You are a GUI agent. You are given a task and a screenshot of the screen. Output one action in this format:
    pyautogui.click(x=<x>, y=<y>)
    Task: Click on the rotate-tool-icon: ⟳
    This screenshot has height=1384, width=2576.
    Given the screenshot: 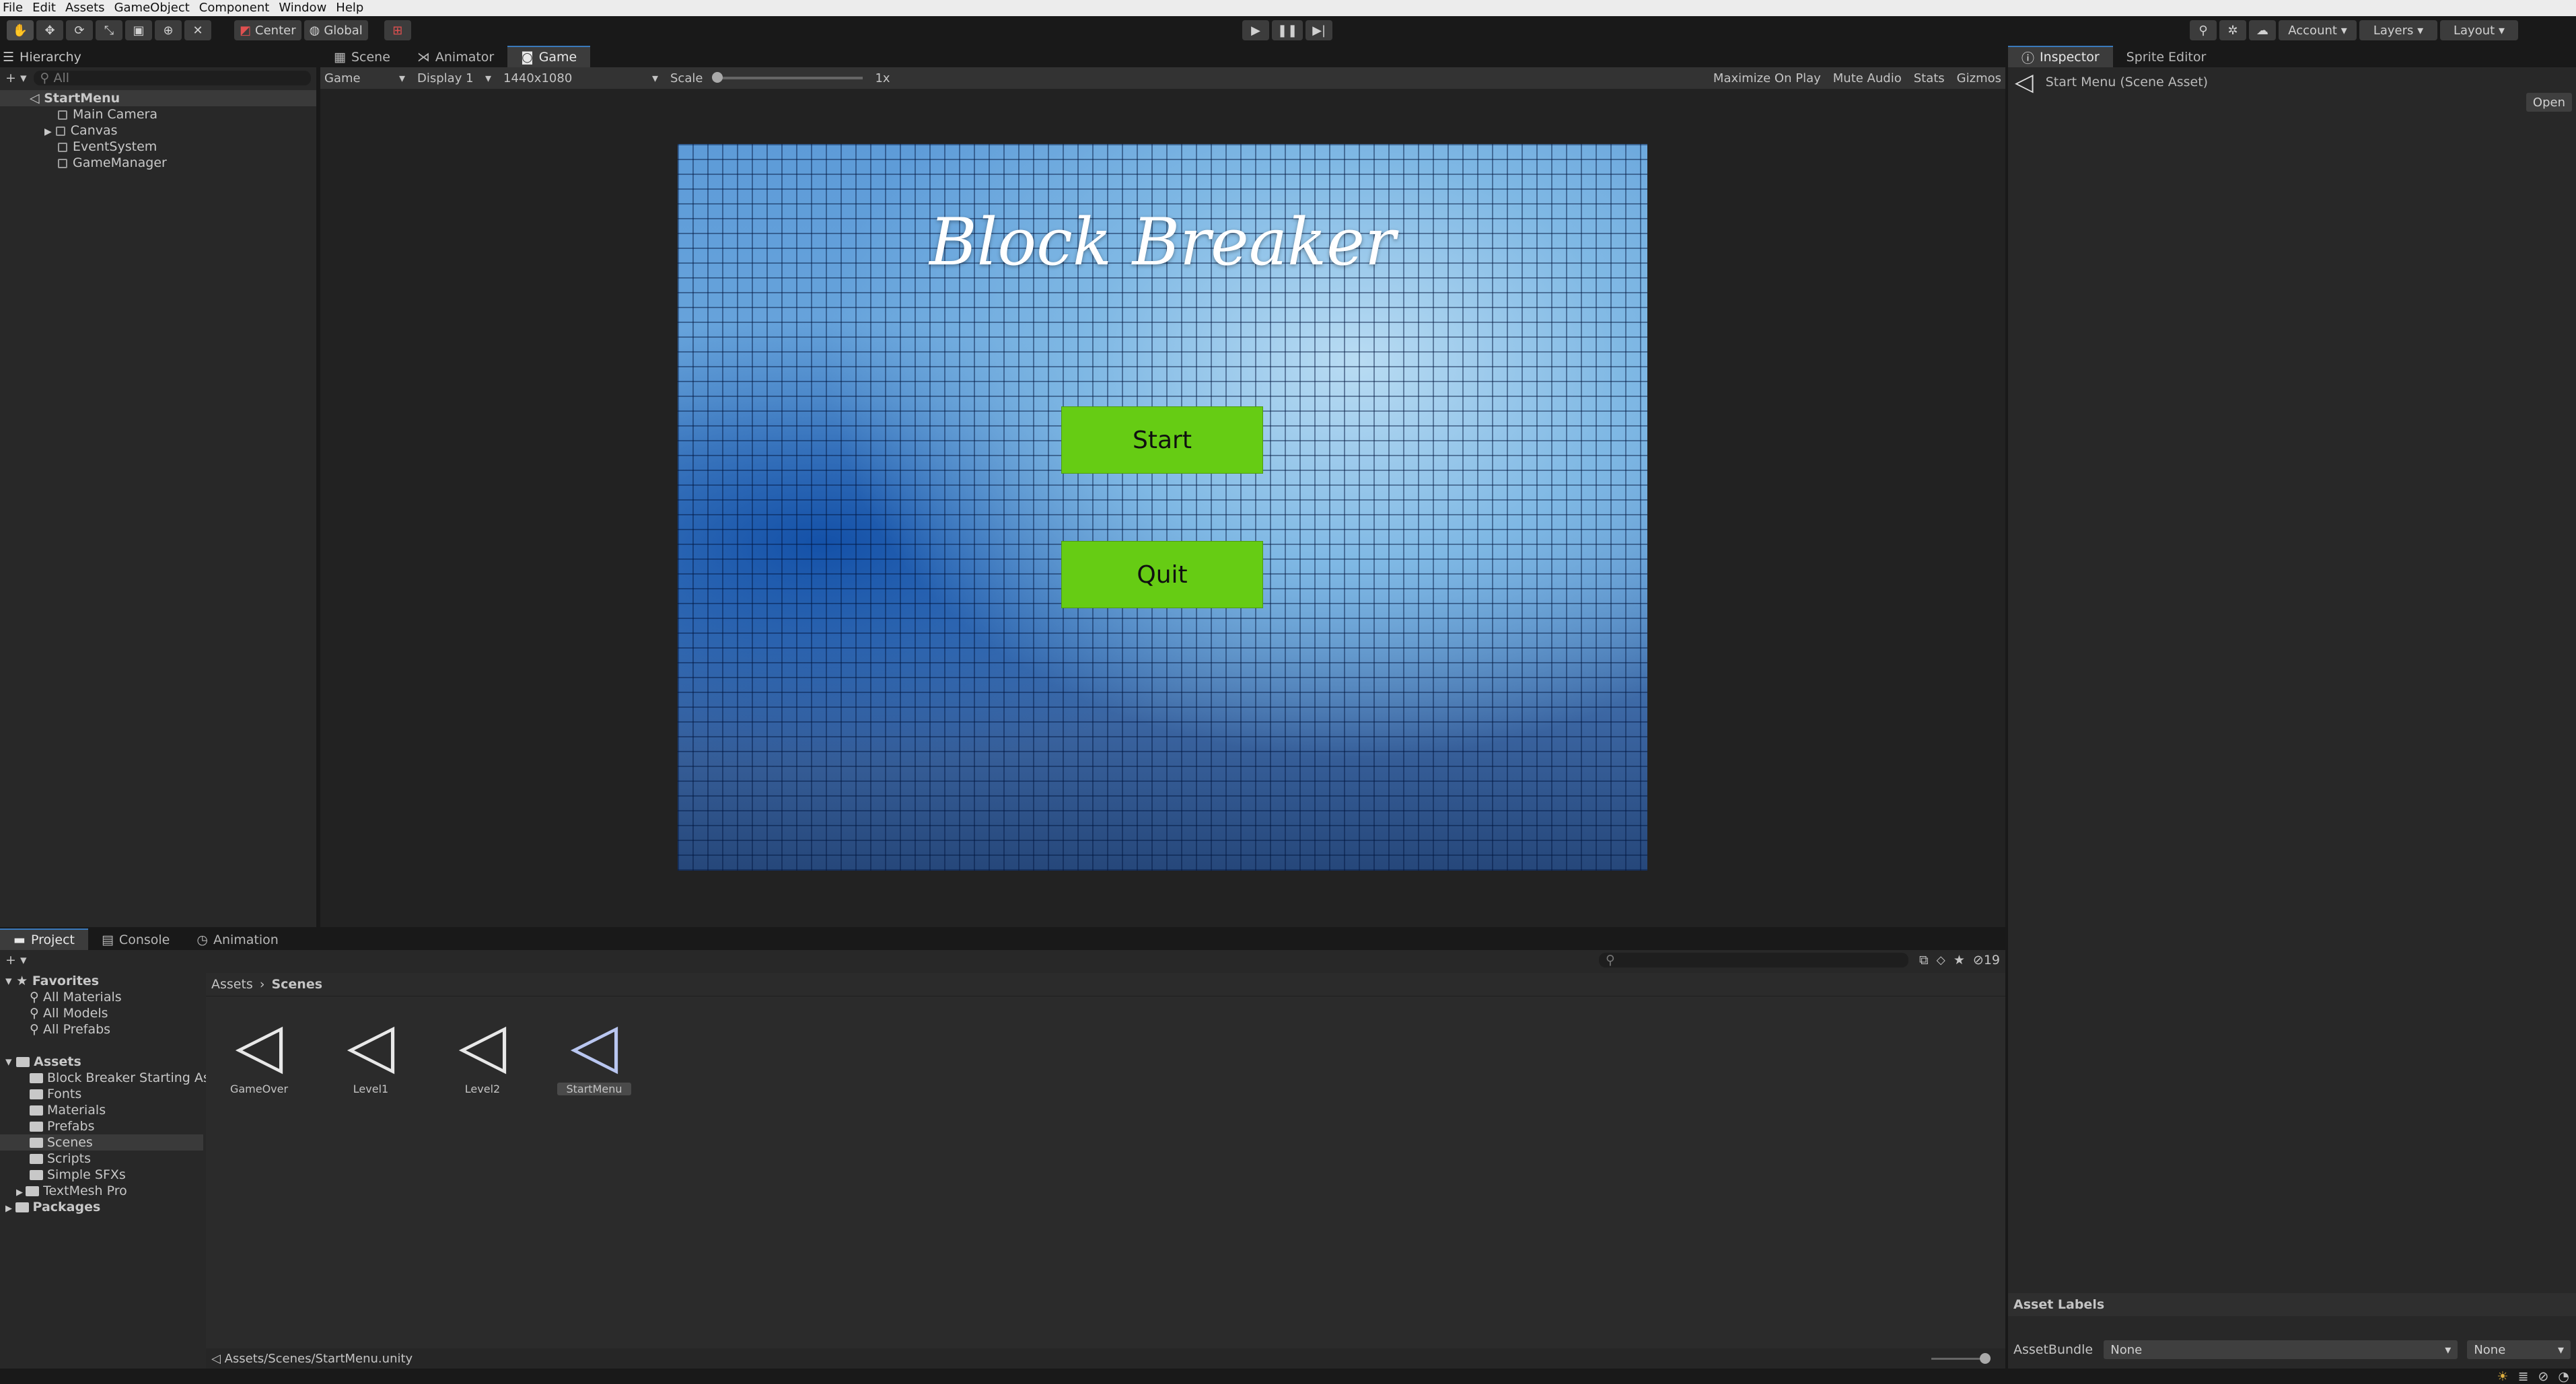 What is the action you would take?
    pyautogui.click(x=79, y=30)
    